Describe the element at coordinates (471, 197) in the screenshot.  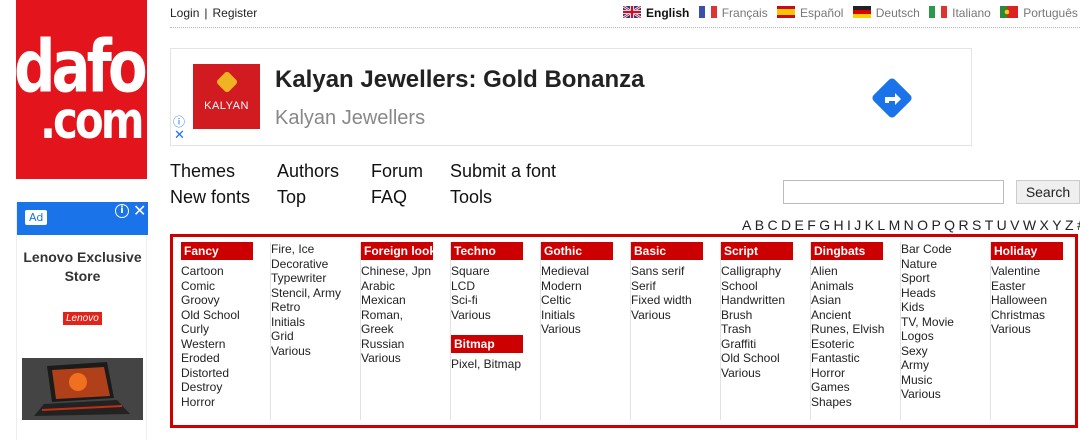
I see `nav-tools: Tools` at that location.